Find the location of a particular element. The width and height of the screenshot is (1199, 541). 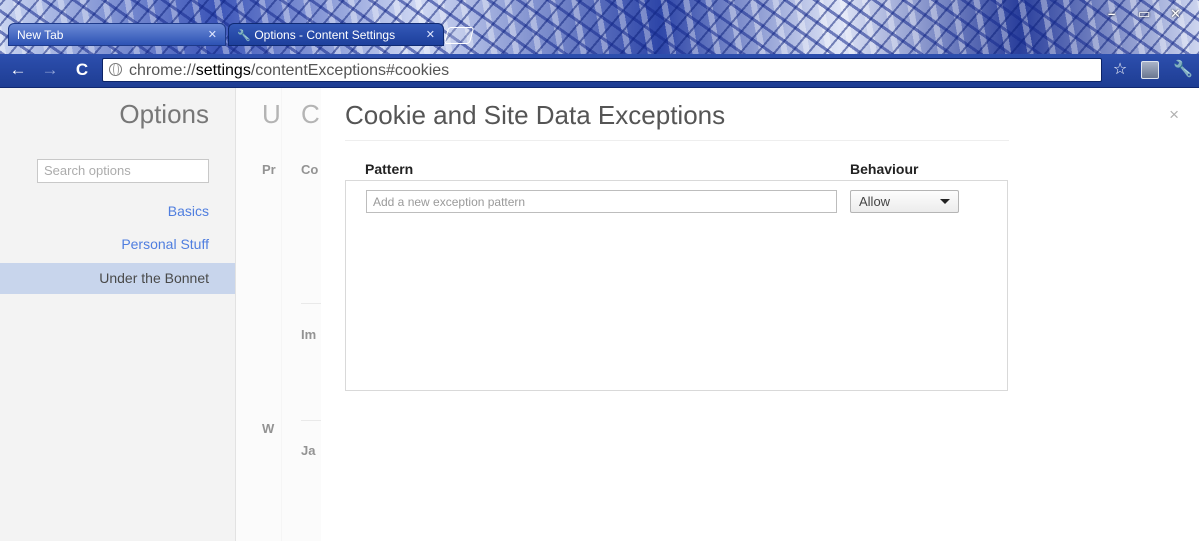

wrench-menu-icon: 🔧 is located at coordinates (1183, 70).